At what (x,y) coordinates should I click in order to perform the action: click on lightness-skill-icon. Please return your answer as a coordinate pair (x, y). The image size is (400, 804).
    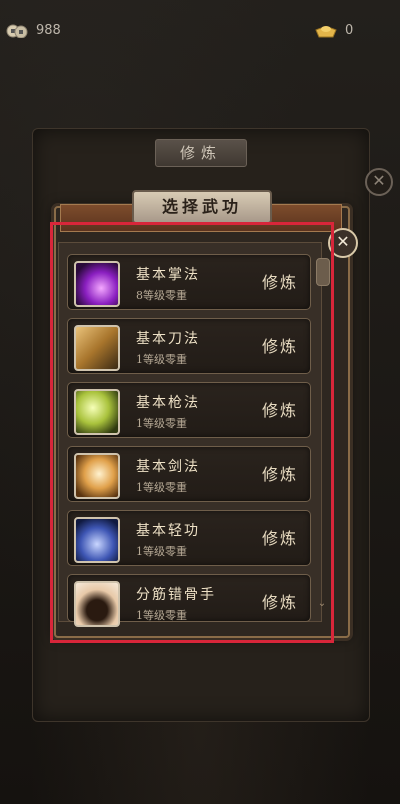
    Looking at the image, I should click on (97, 540).